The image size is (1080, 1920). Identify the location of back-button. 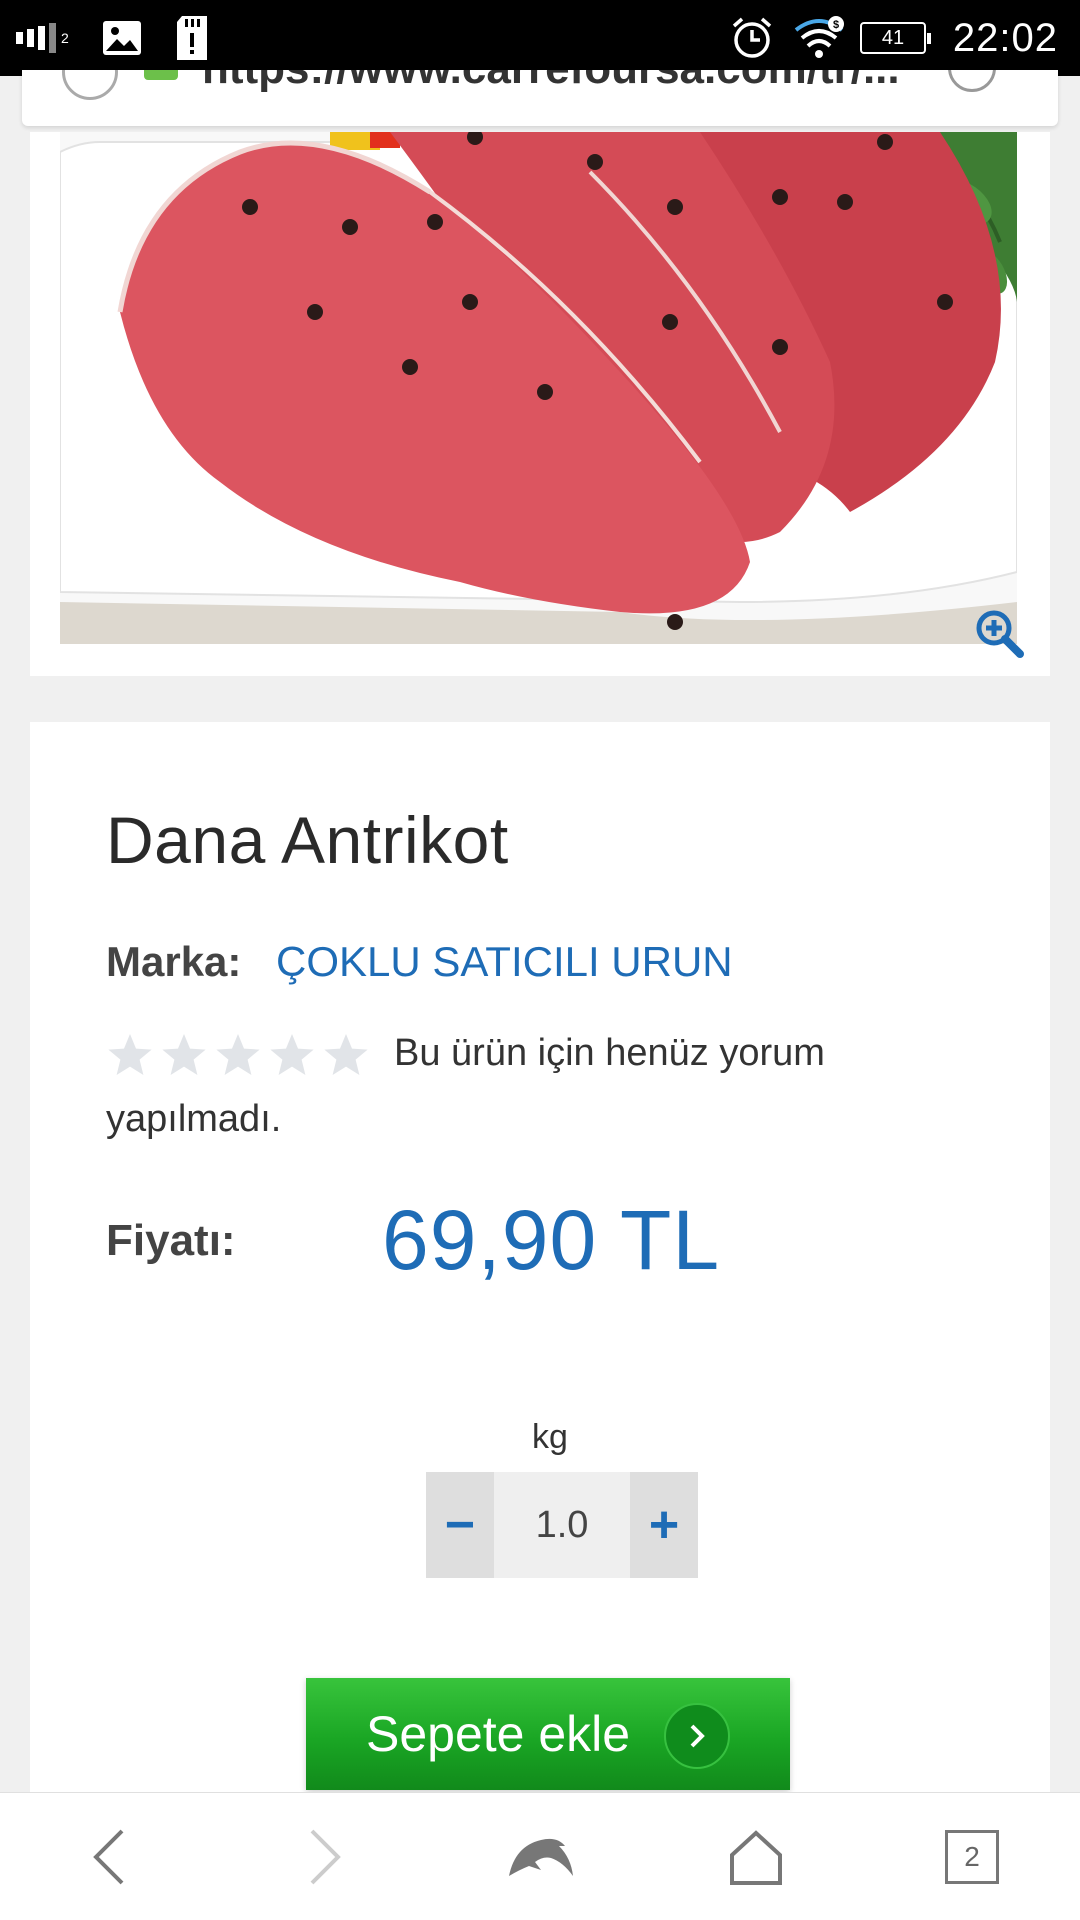
(110, 1856).